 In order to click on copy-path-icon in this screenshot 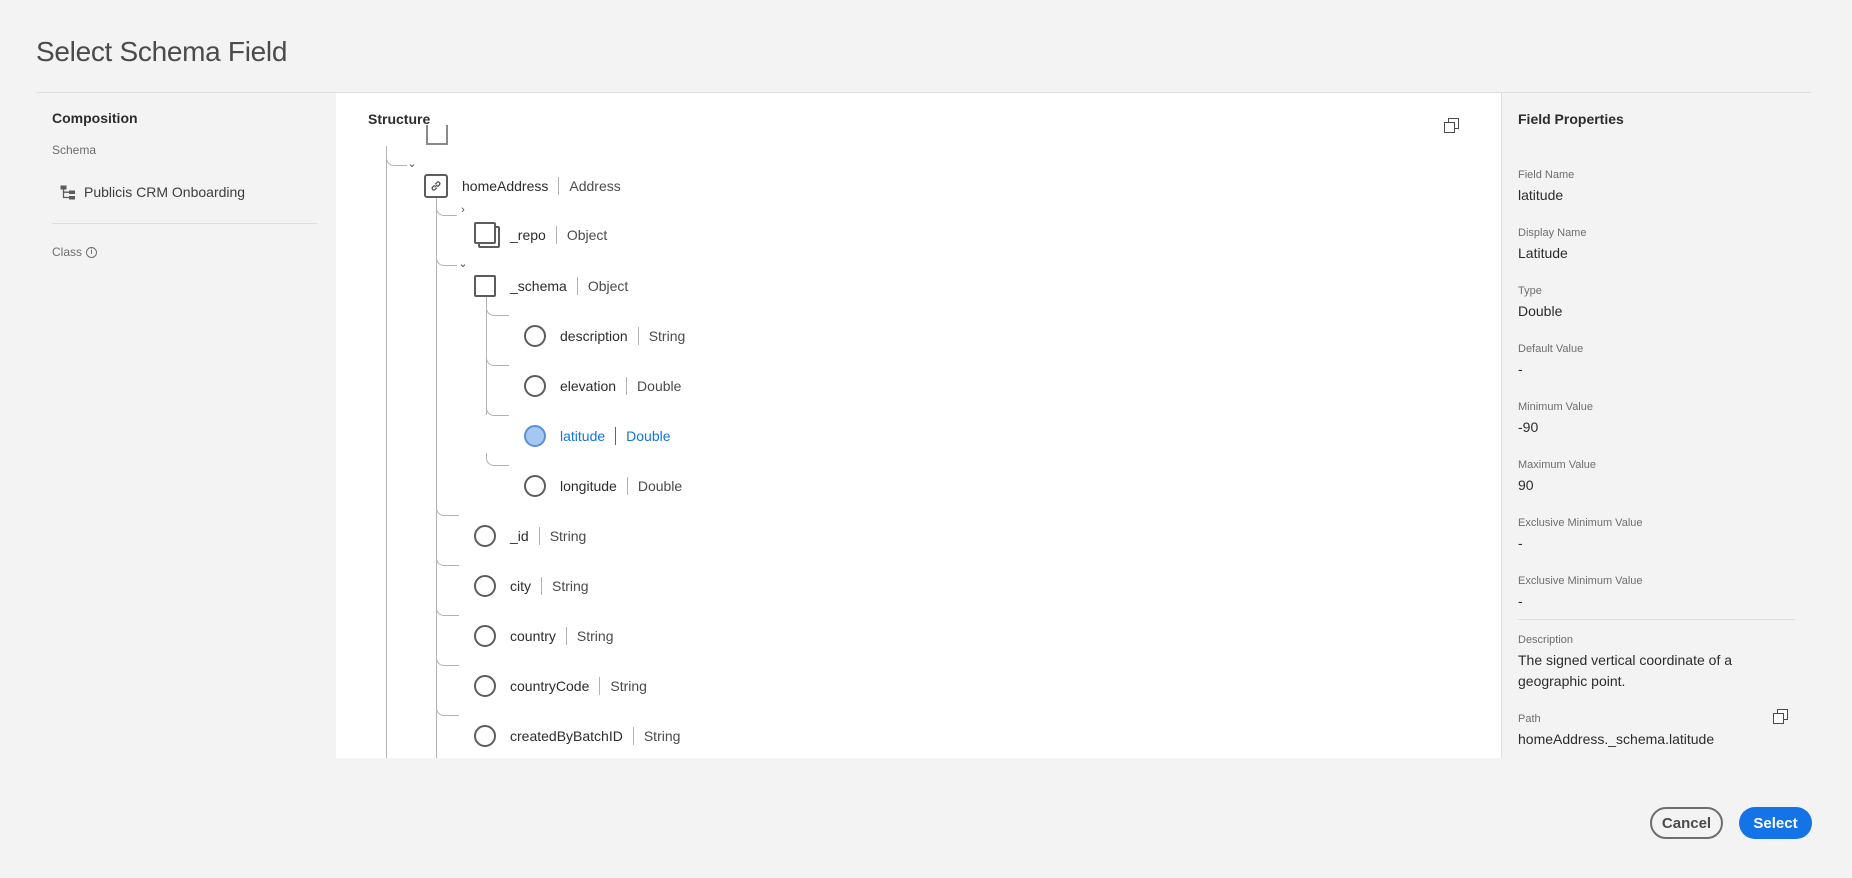, I will do `click(1780, 716)`.